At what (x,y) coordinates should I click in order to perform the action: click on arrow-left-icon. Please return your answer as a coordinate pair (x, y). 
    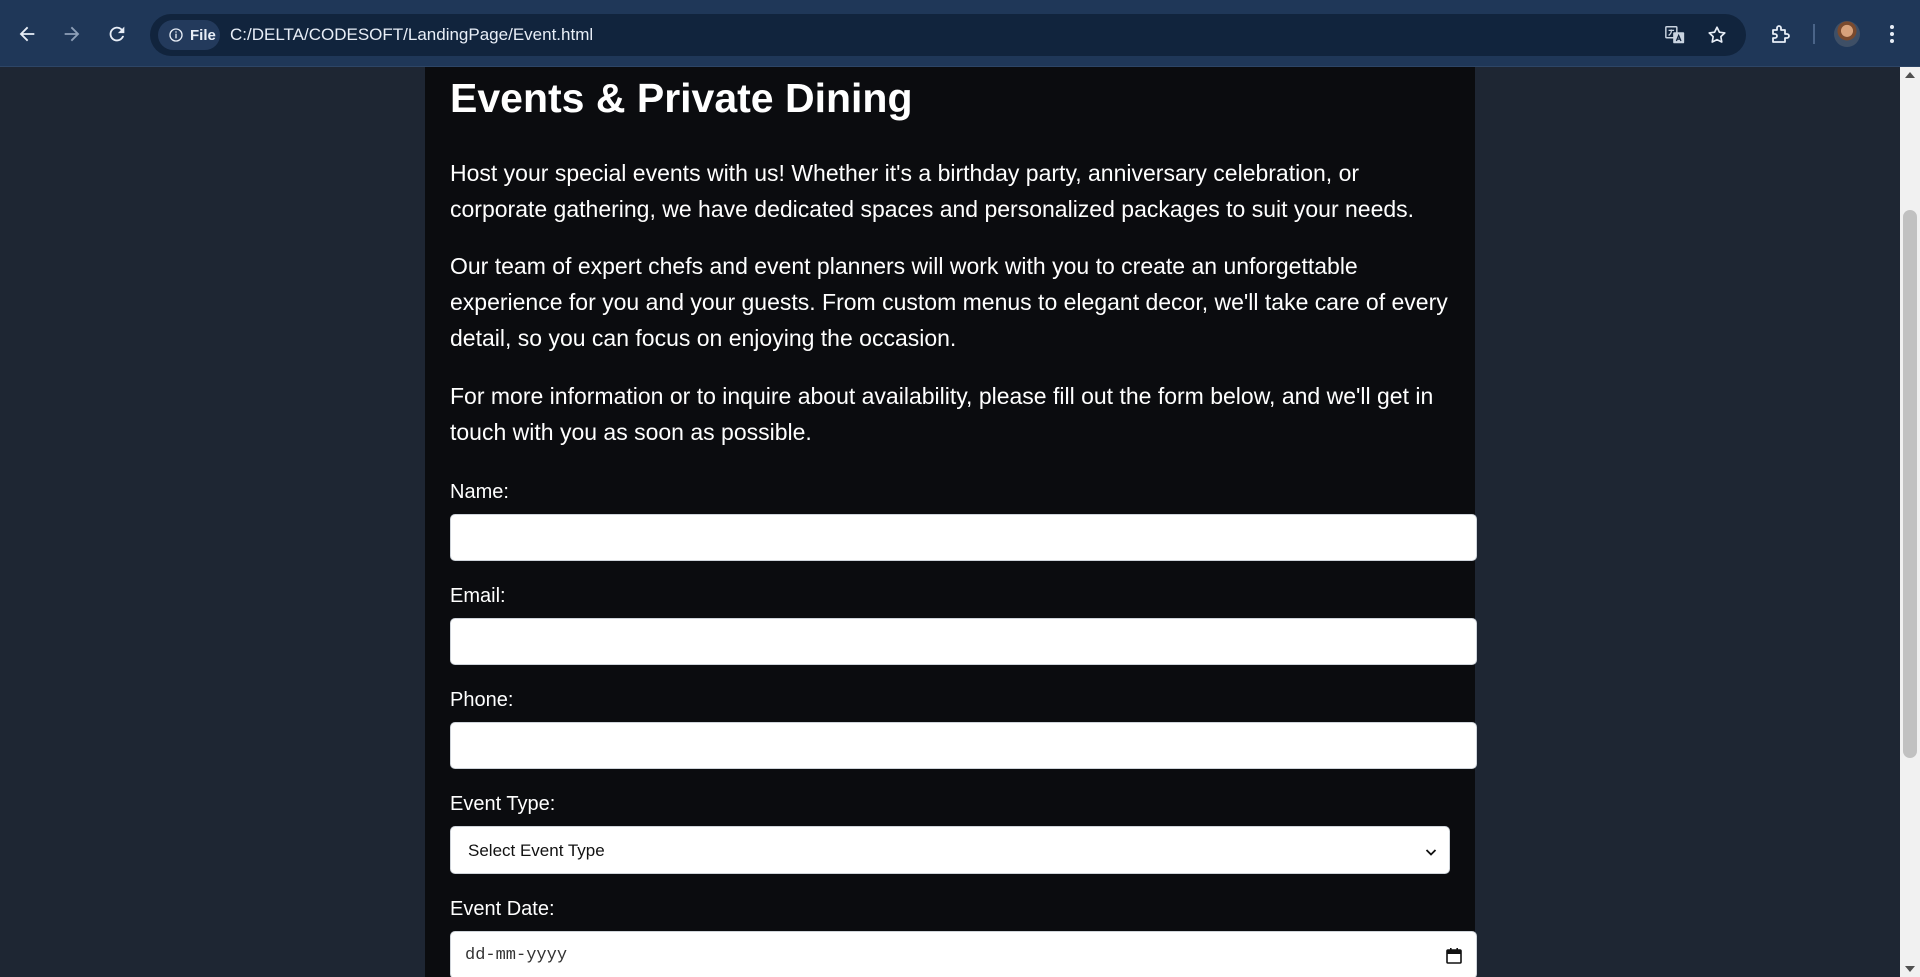
    Looking at the image, I should click on (27, 34).